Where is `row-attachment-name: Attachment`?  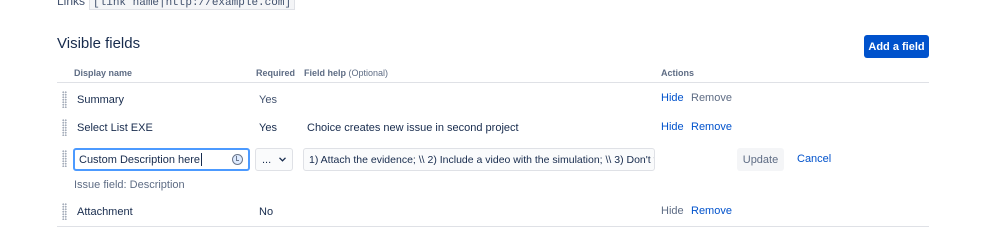
row-attachment-name: Attachment is located at coordinates (105, 212).